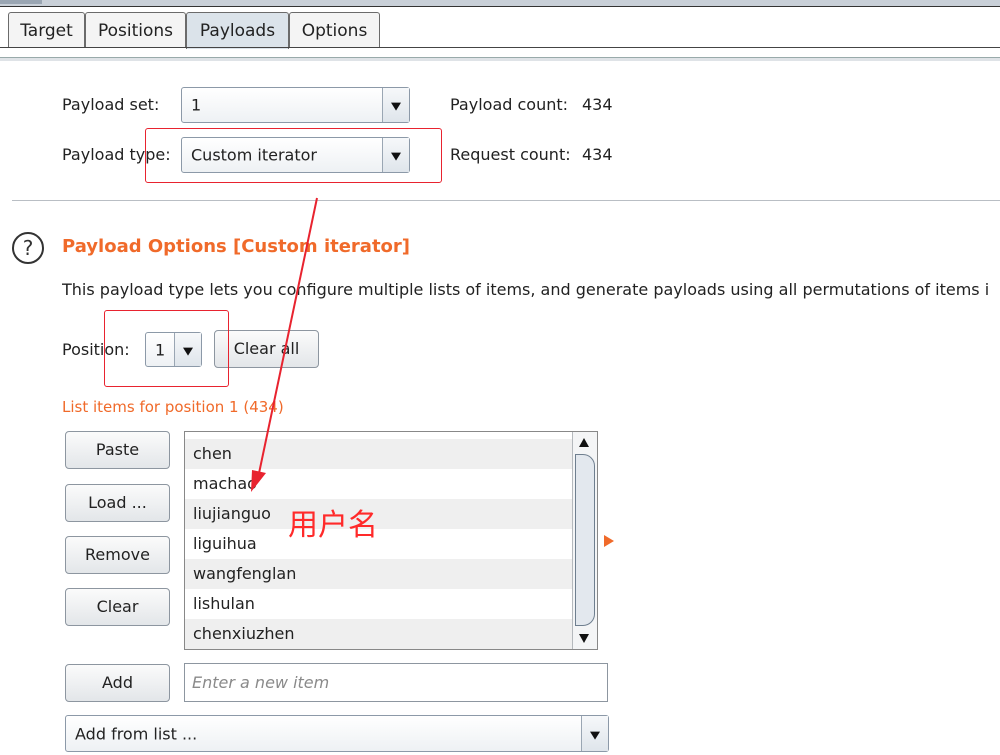 Image resolution: width=1000 pixels, height=755 pixels. I want to click on scrollbar-thumb, so click(585, 540).